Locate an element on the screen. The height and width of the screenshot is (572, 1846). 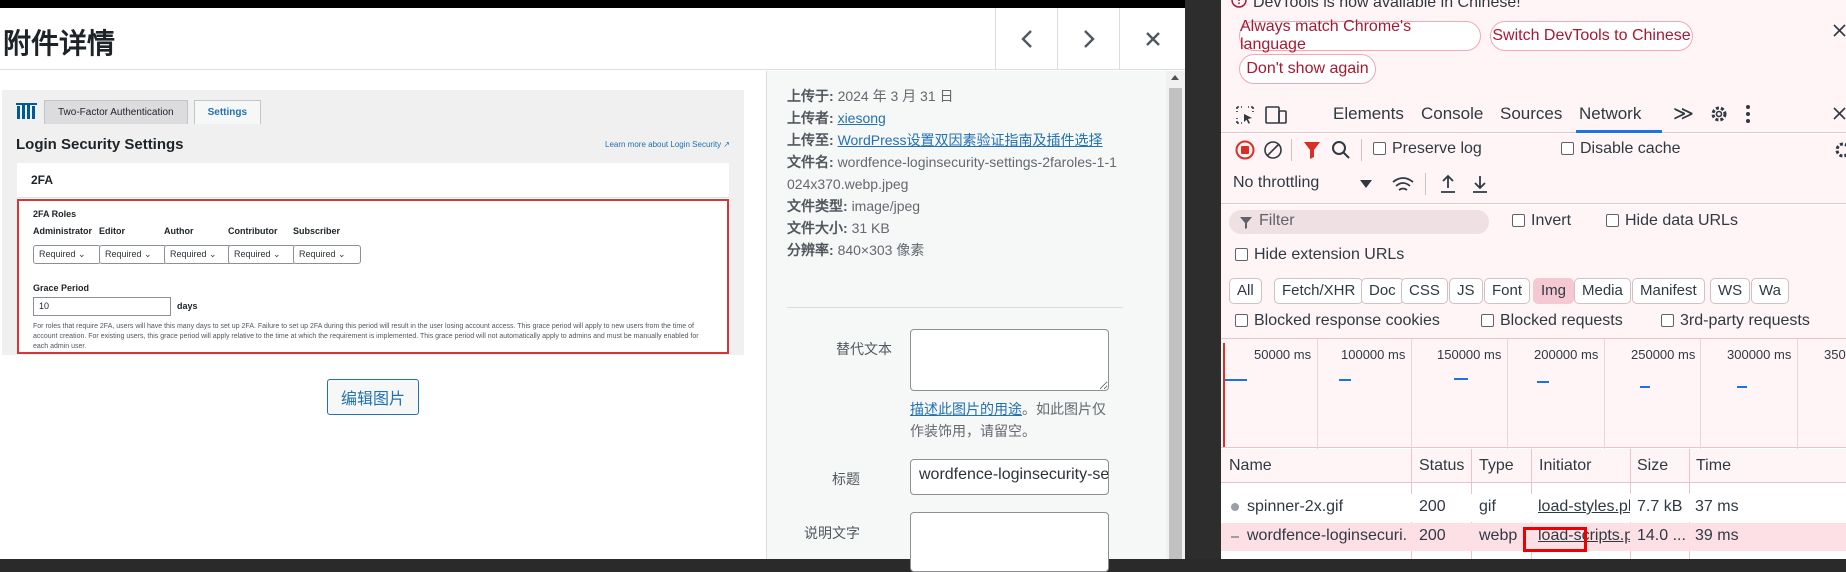
uploaded-on-label: 上传于: is located at coordinates (810, 96).